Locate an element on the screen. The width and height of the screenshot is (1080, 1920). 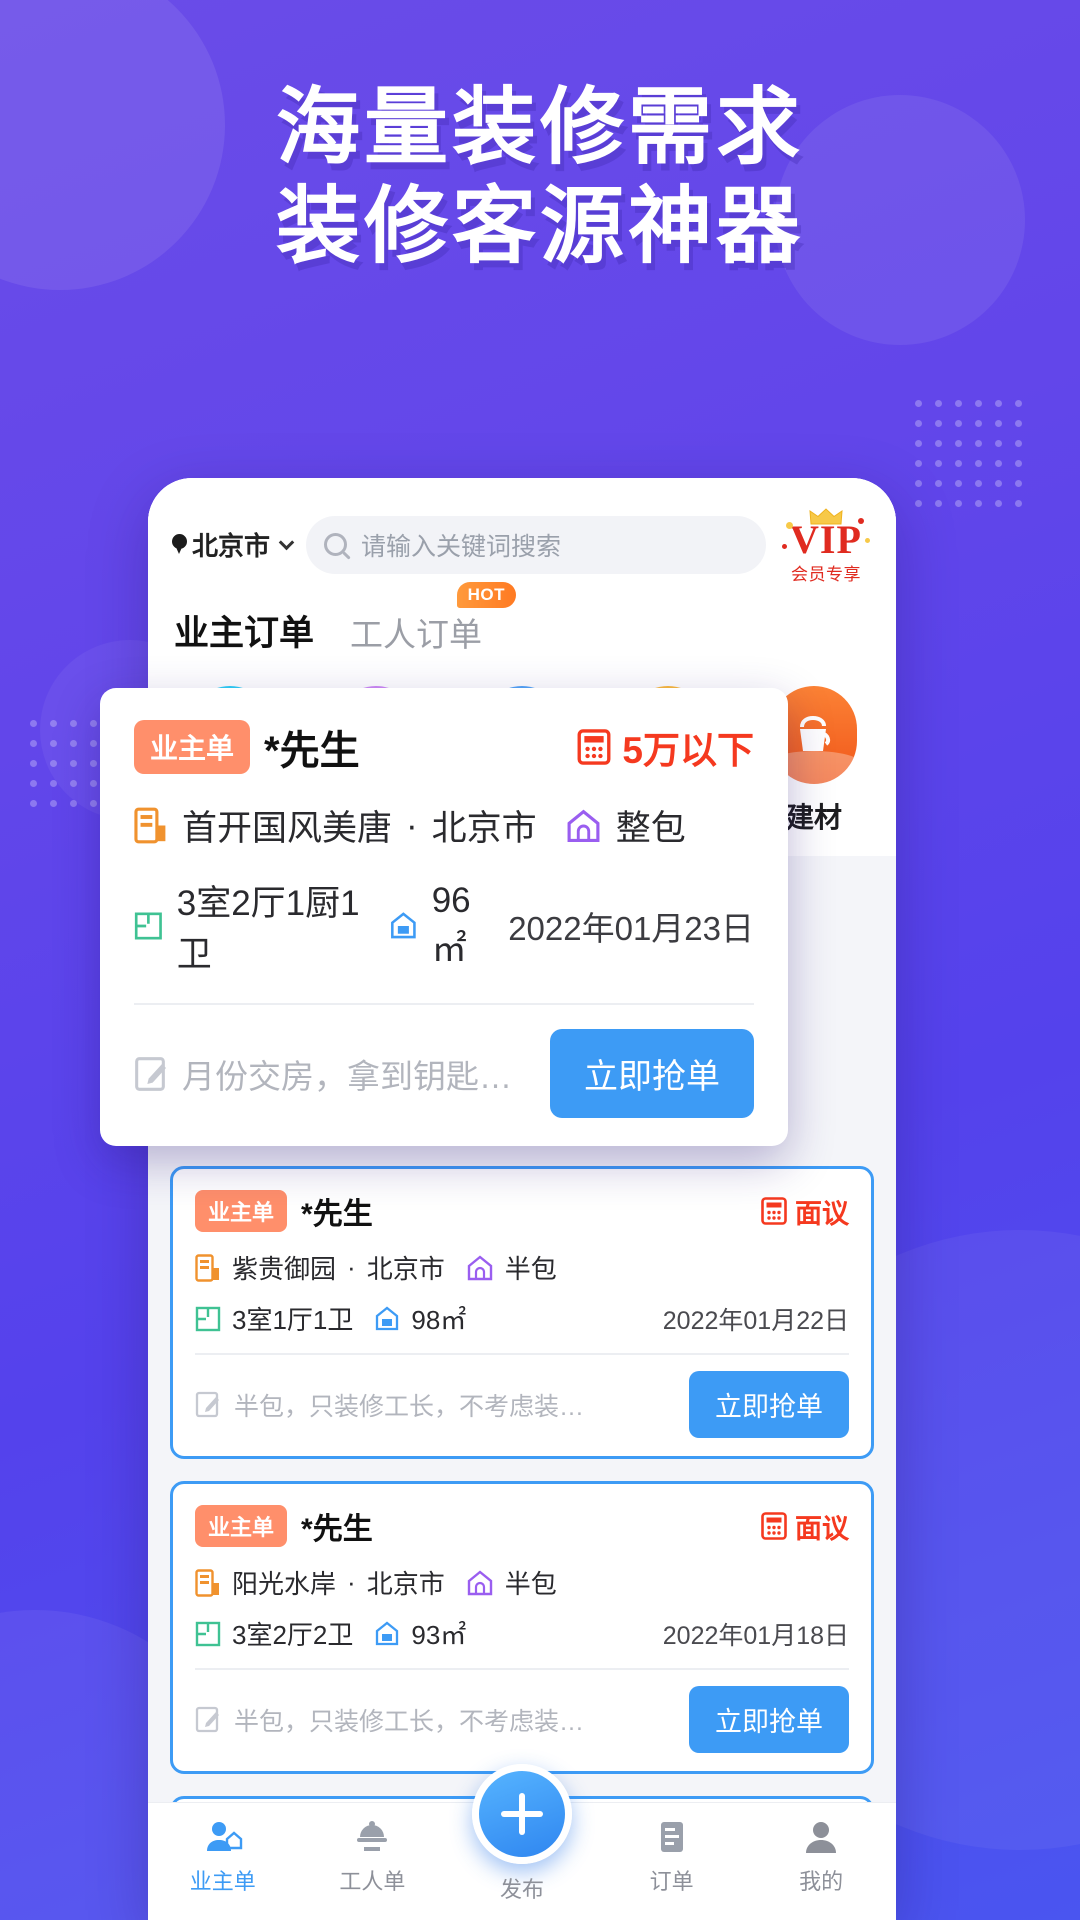
order-area: 93㎡ is located at coordinates (439, 1635).